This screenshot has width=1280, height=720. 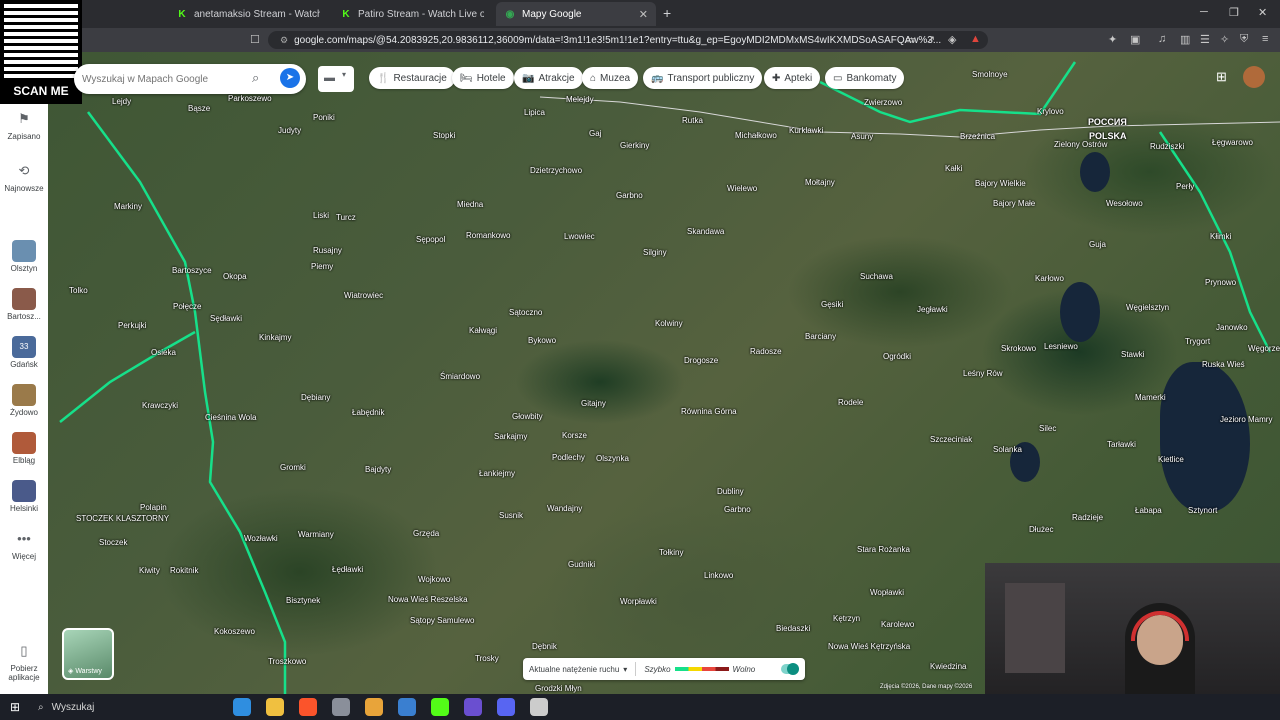 I want to click on place-label: Trosky, so click(x=487, y=658).